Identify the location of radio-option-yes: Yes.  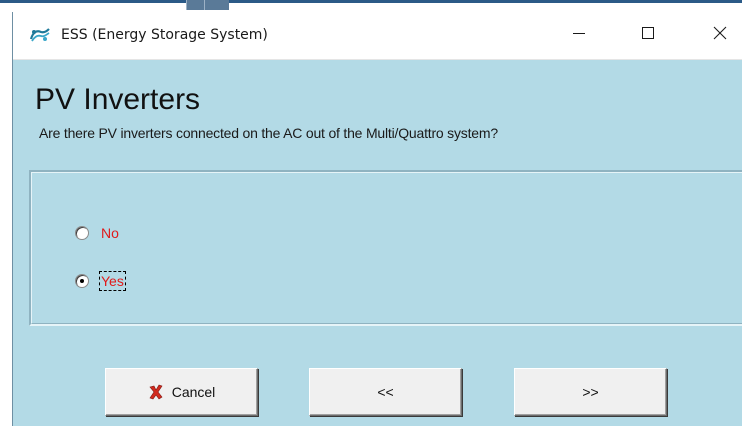
(100, 281).